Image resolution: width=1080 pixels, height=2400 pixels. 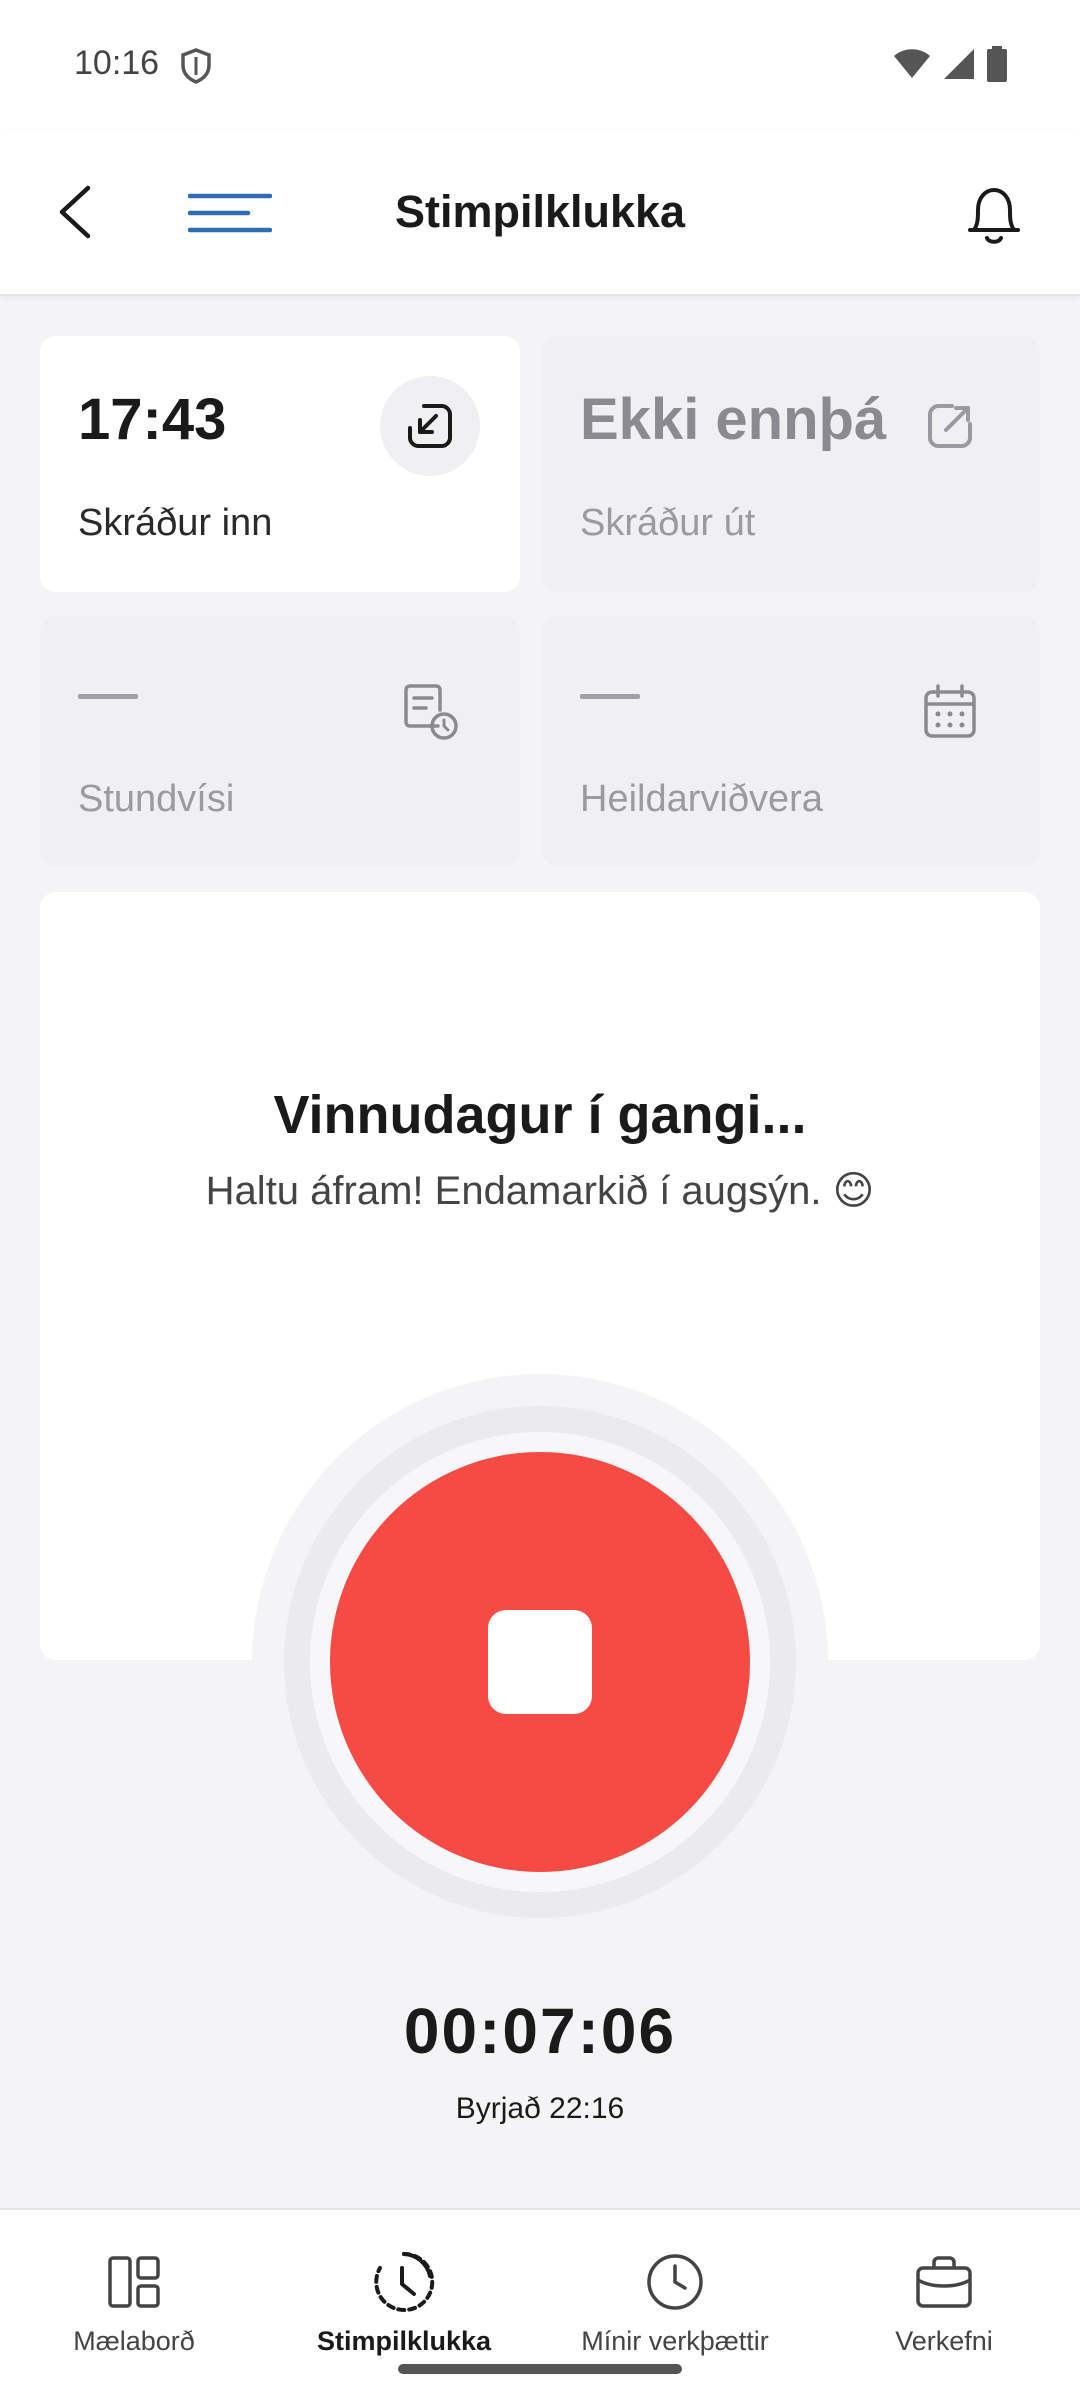 What do you see at coordinates (134, 2282) in the screenshot?
I see `dashboard-icon` at bounding box center [134, 2282].